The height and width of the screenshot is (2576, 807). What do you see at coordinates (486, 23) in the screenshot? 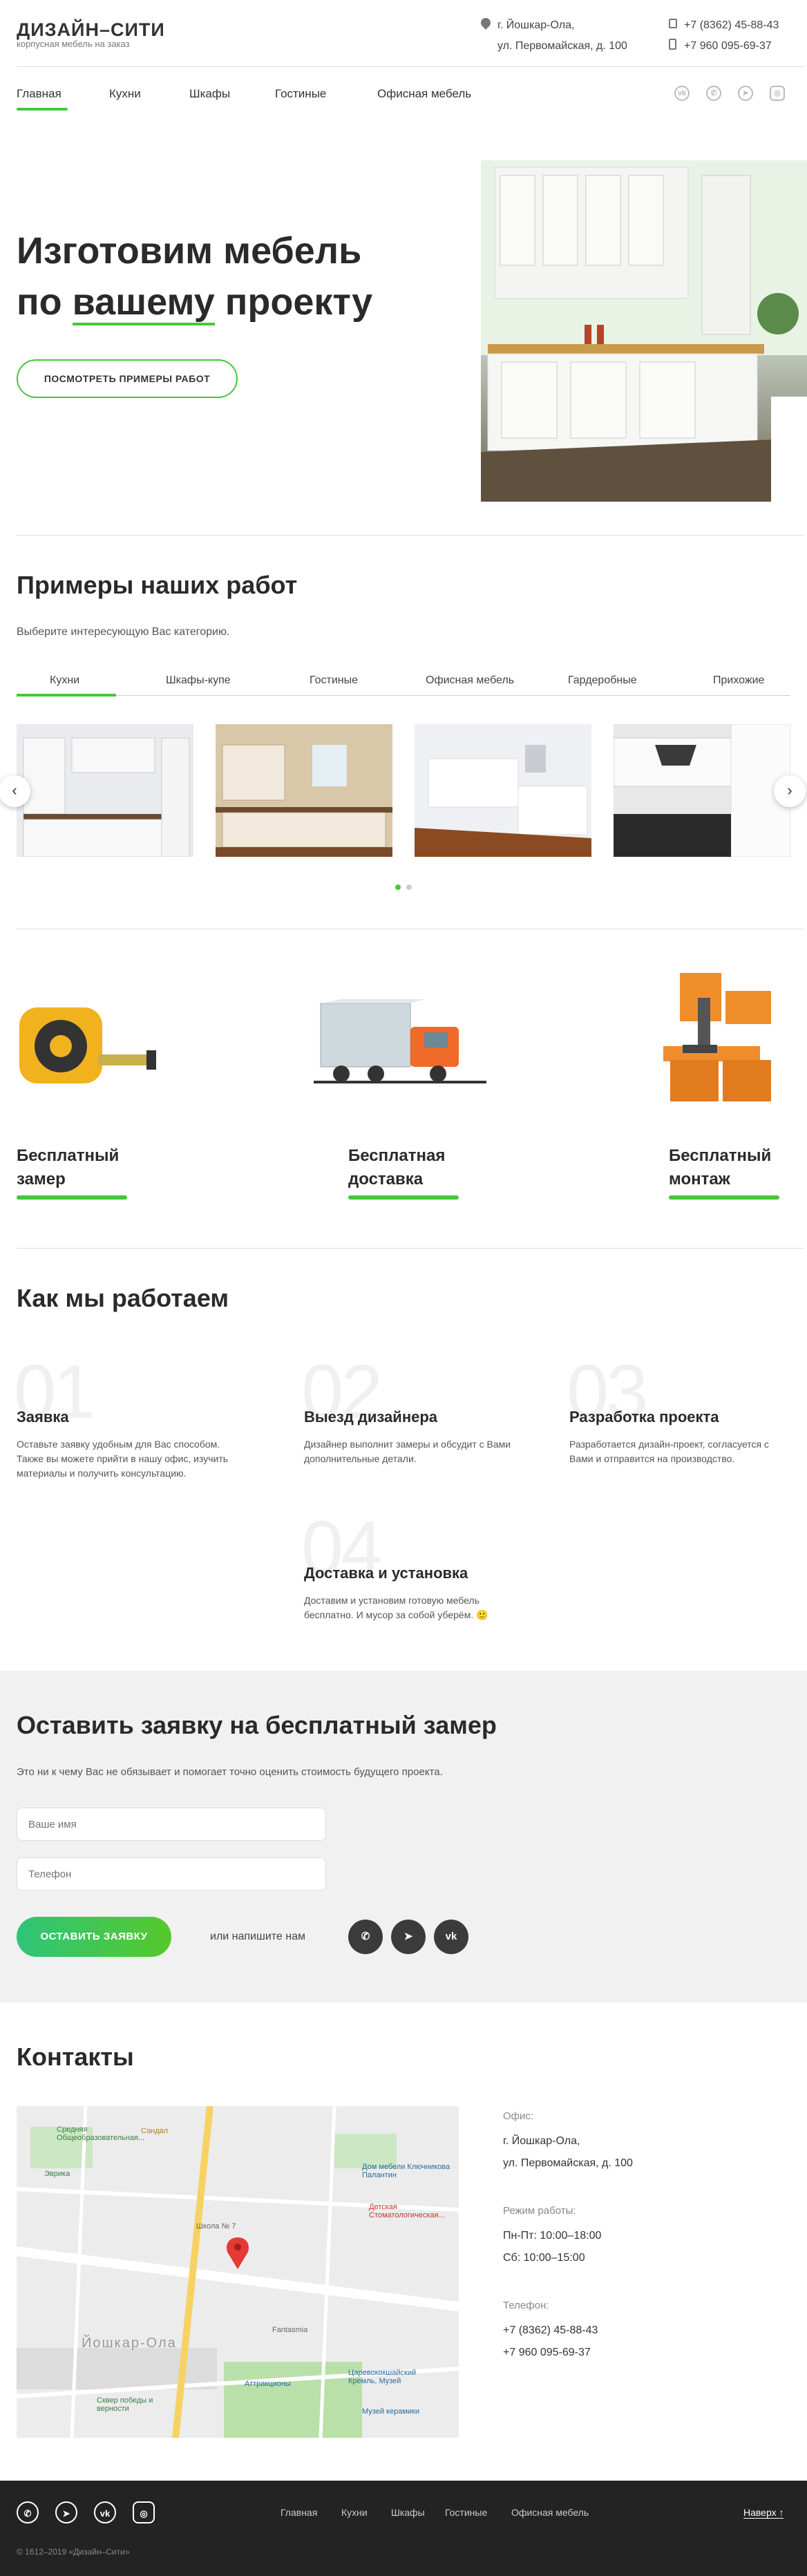
I see `location-pin-icon` at bounding box center [486, 23].